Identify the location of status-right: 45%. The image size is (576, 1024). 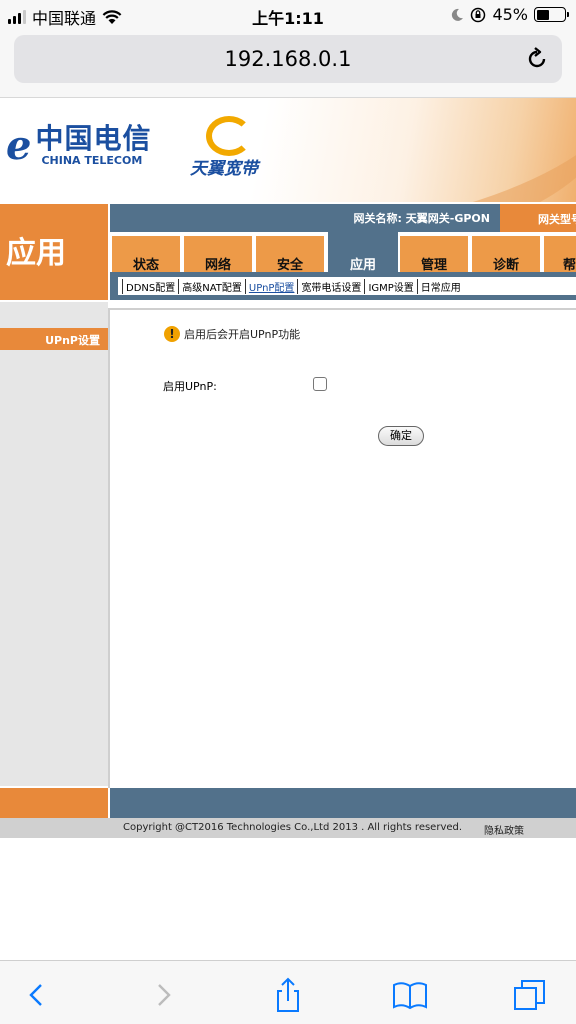
(509, 14).